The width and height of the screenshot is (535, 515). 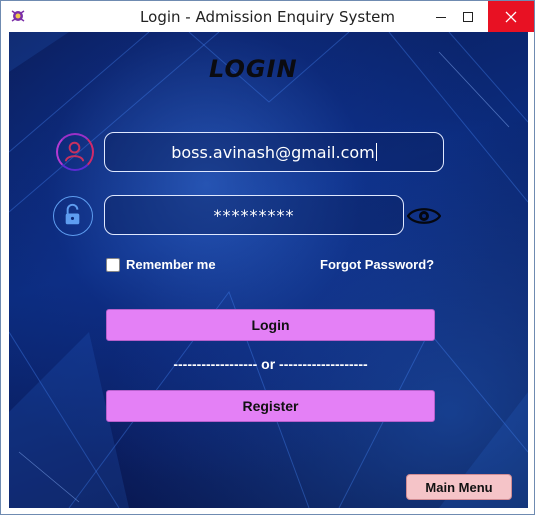 What do you see at coordinates (424, 216) in the screenshot?
I see `show-password-eye-icon` at bounding box center [424, 216].